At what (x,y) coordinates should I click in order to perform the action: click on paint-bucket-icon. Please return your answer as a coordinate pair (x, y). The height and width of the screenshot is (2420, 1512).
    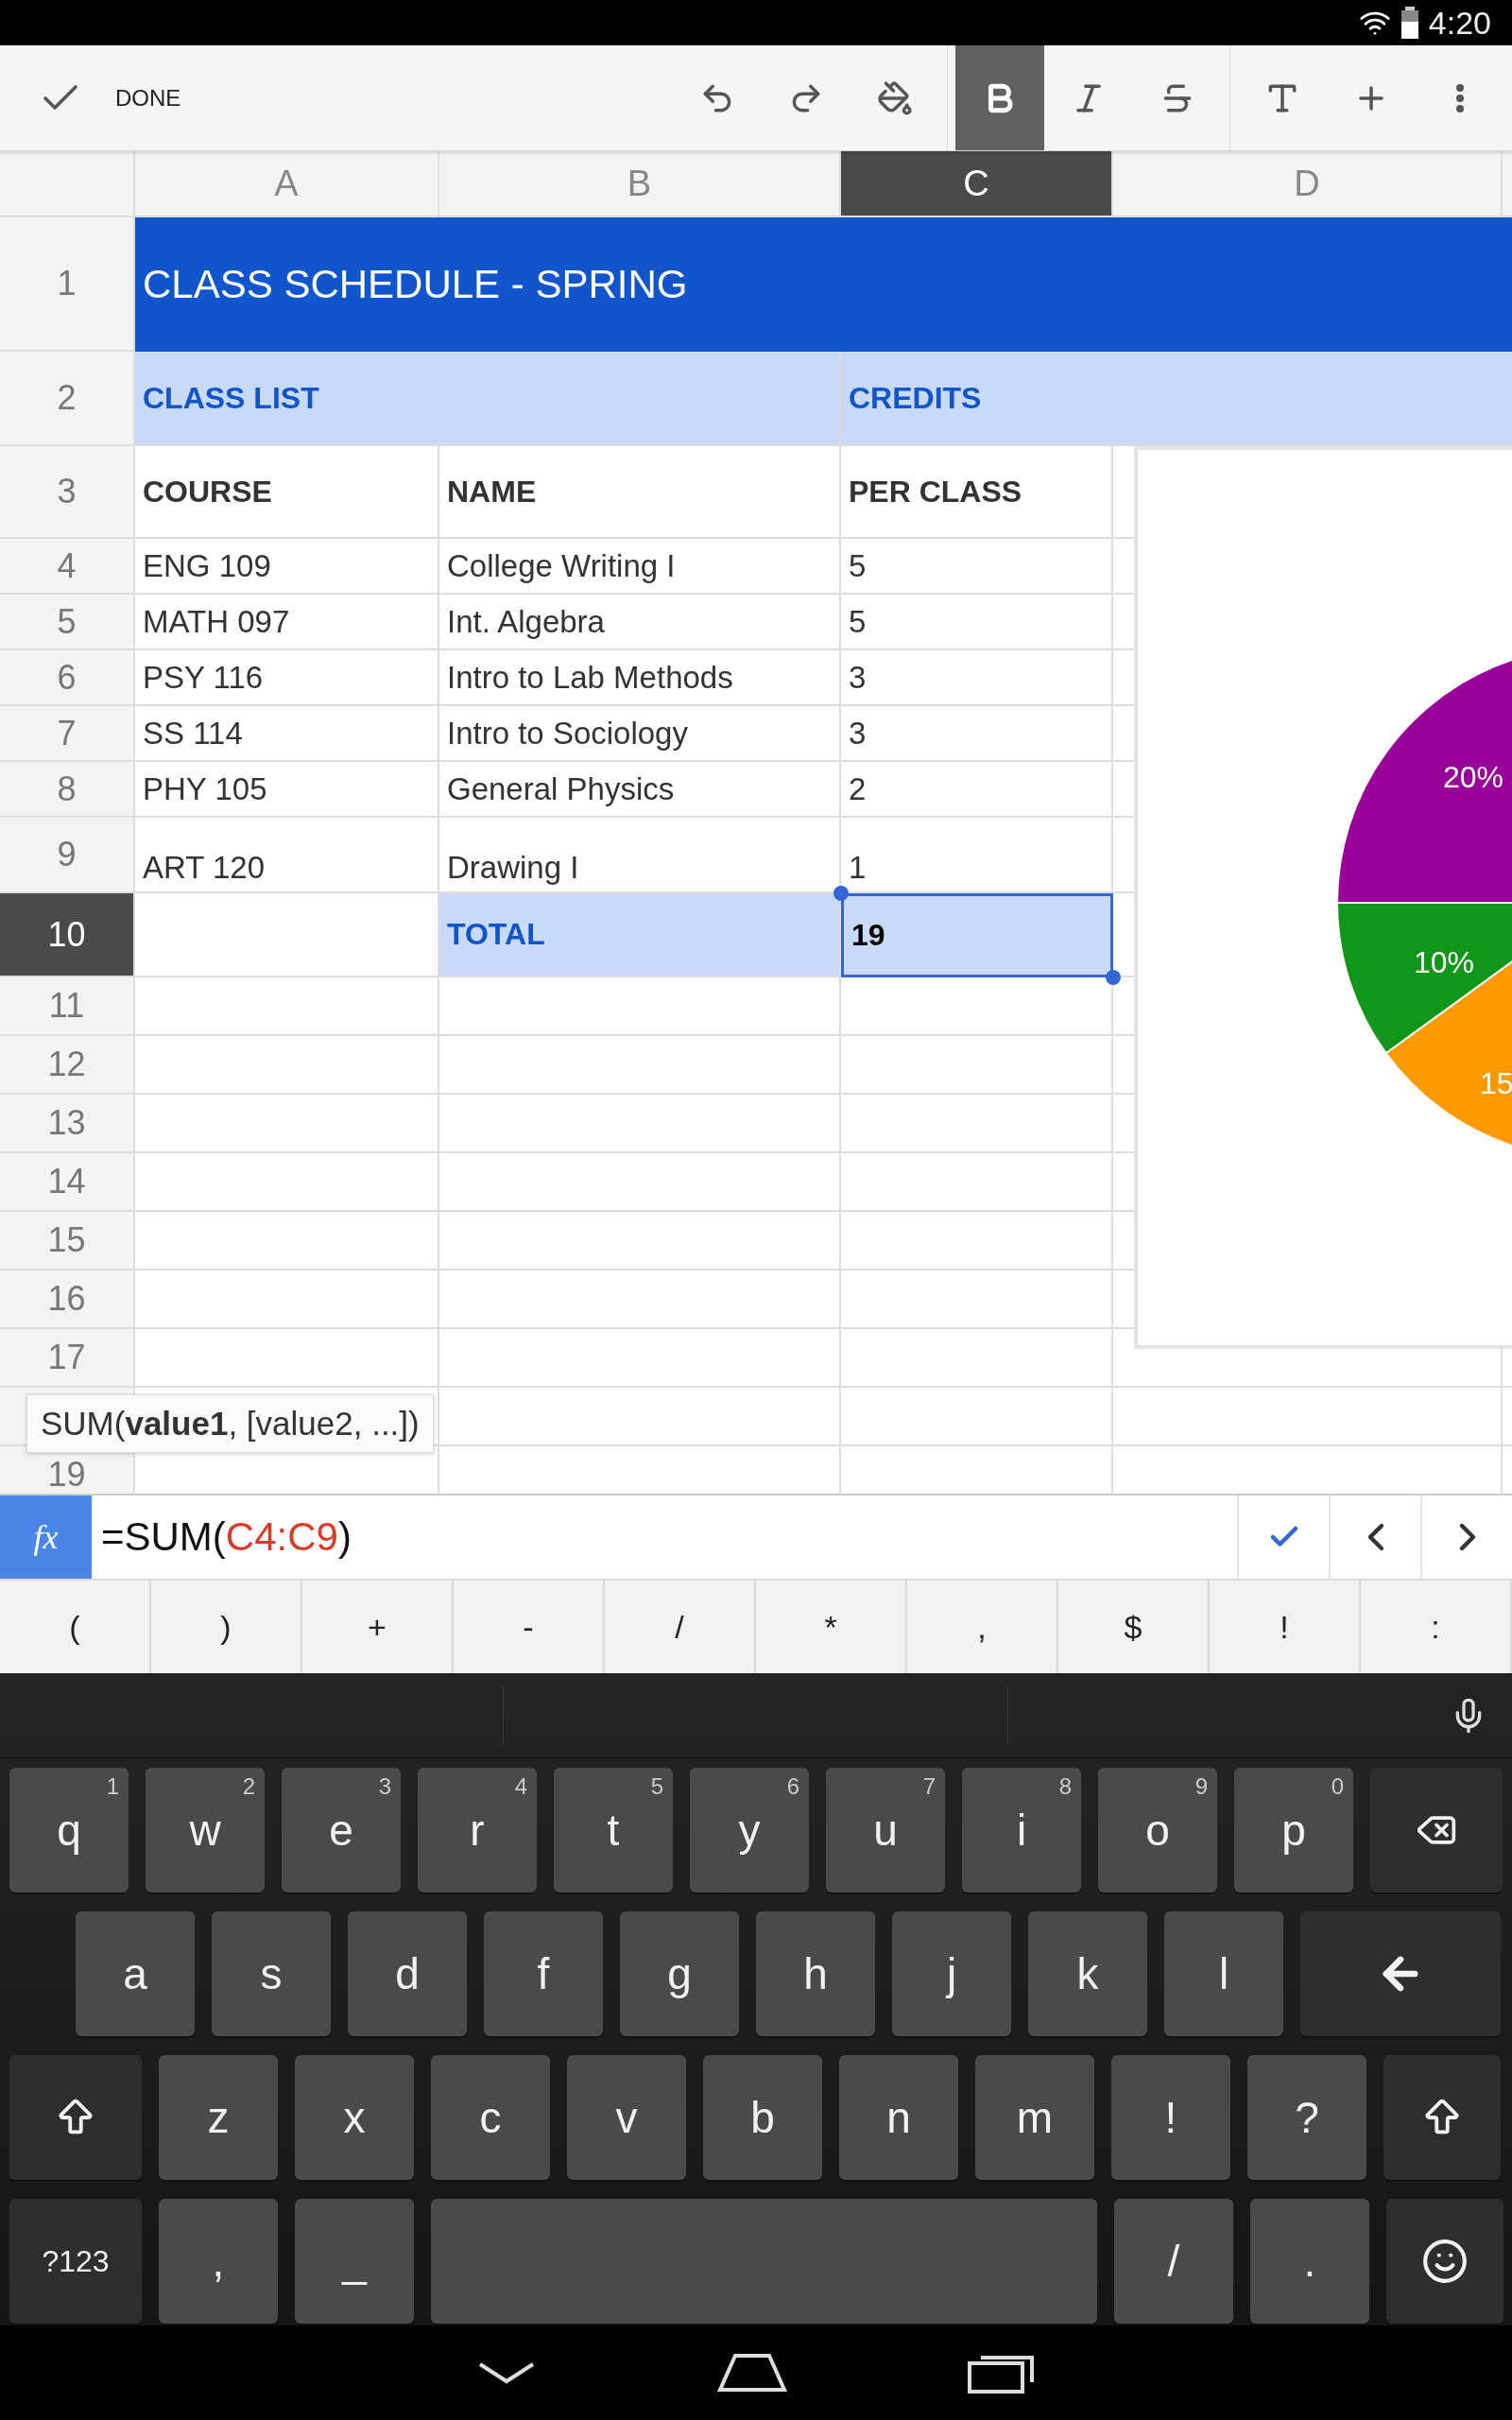
    Looking at the image, I should click on (895, 97).